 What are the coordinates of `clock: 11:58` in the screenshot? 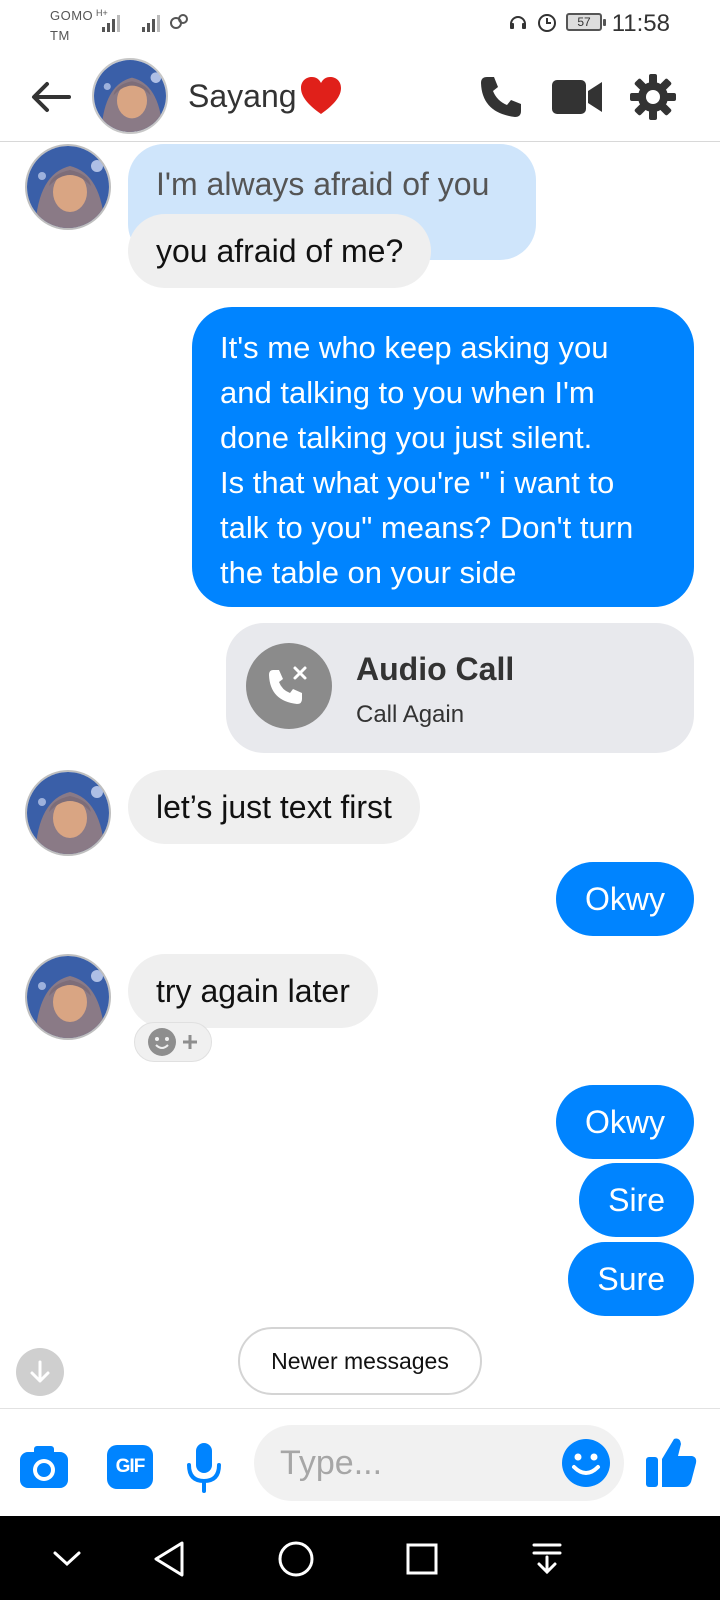 It's located at (640, 23).